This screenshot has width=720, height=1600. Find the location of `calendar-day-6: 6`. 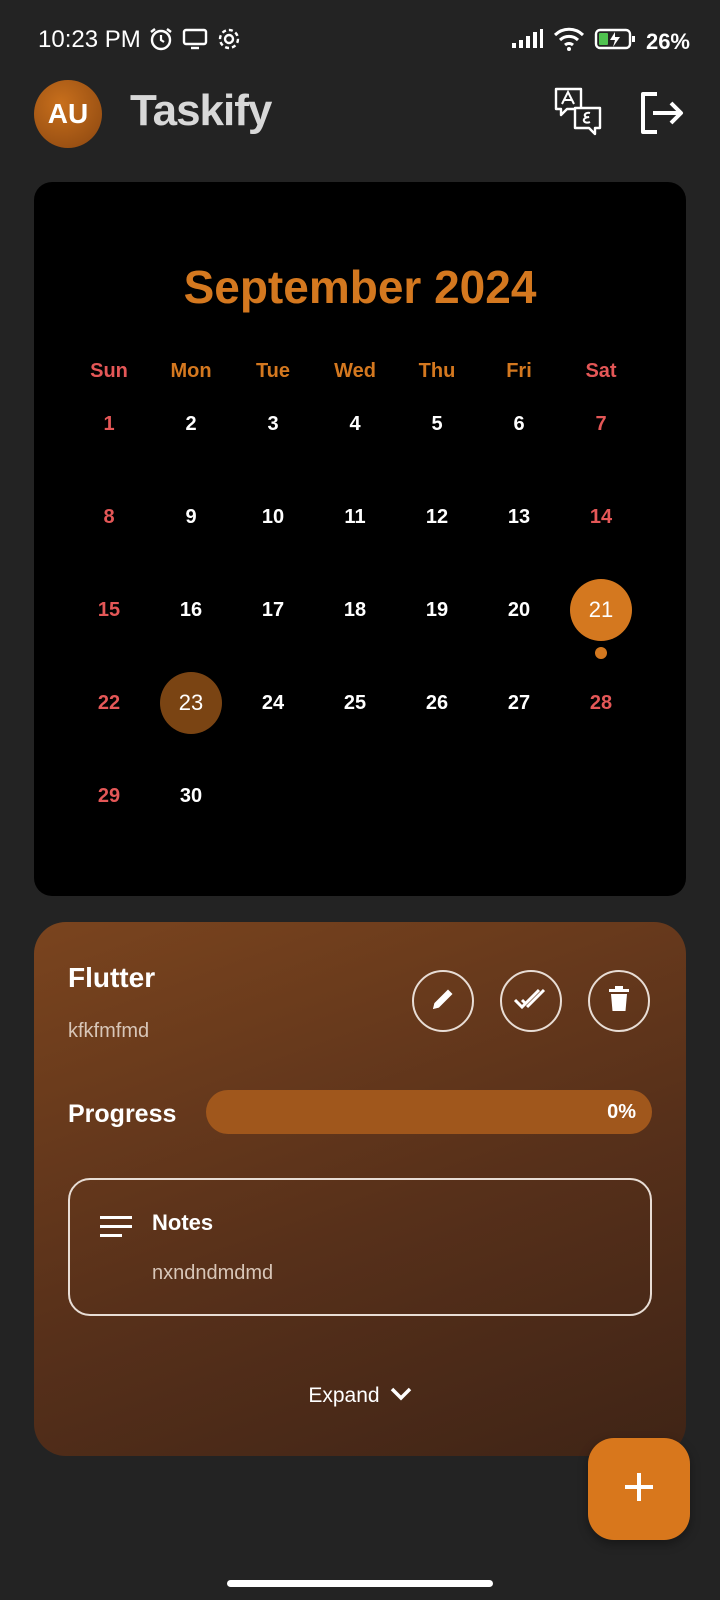

calendar-day-6: 6 is located at coordinates (519, 424).